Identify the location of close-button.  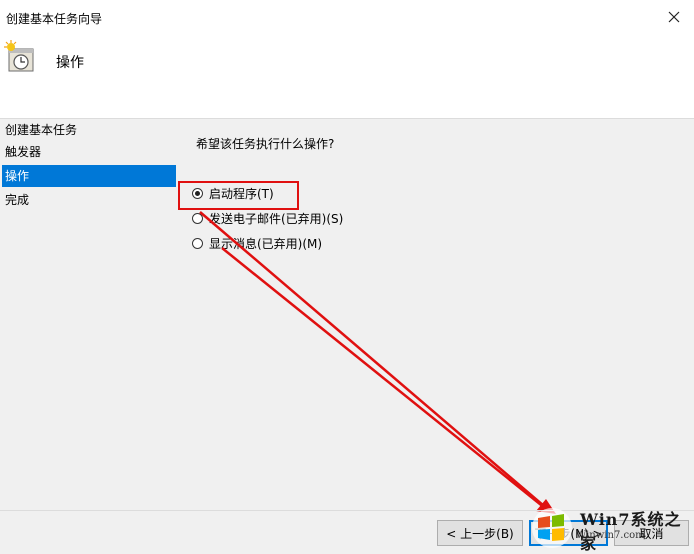
(674, 17).